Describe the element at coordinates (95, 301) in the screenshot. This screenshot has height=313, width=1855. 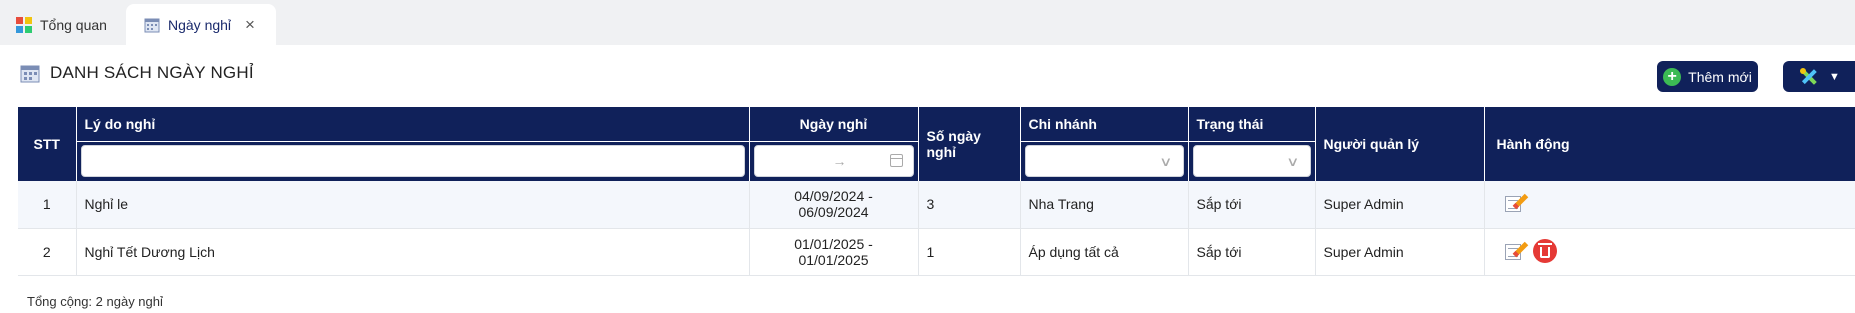
I see `total-count: Tổng cộng: 2 ngày nghỉ` at that location.